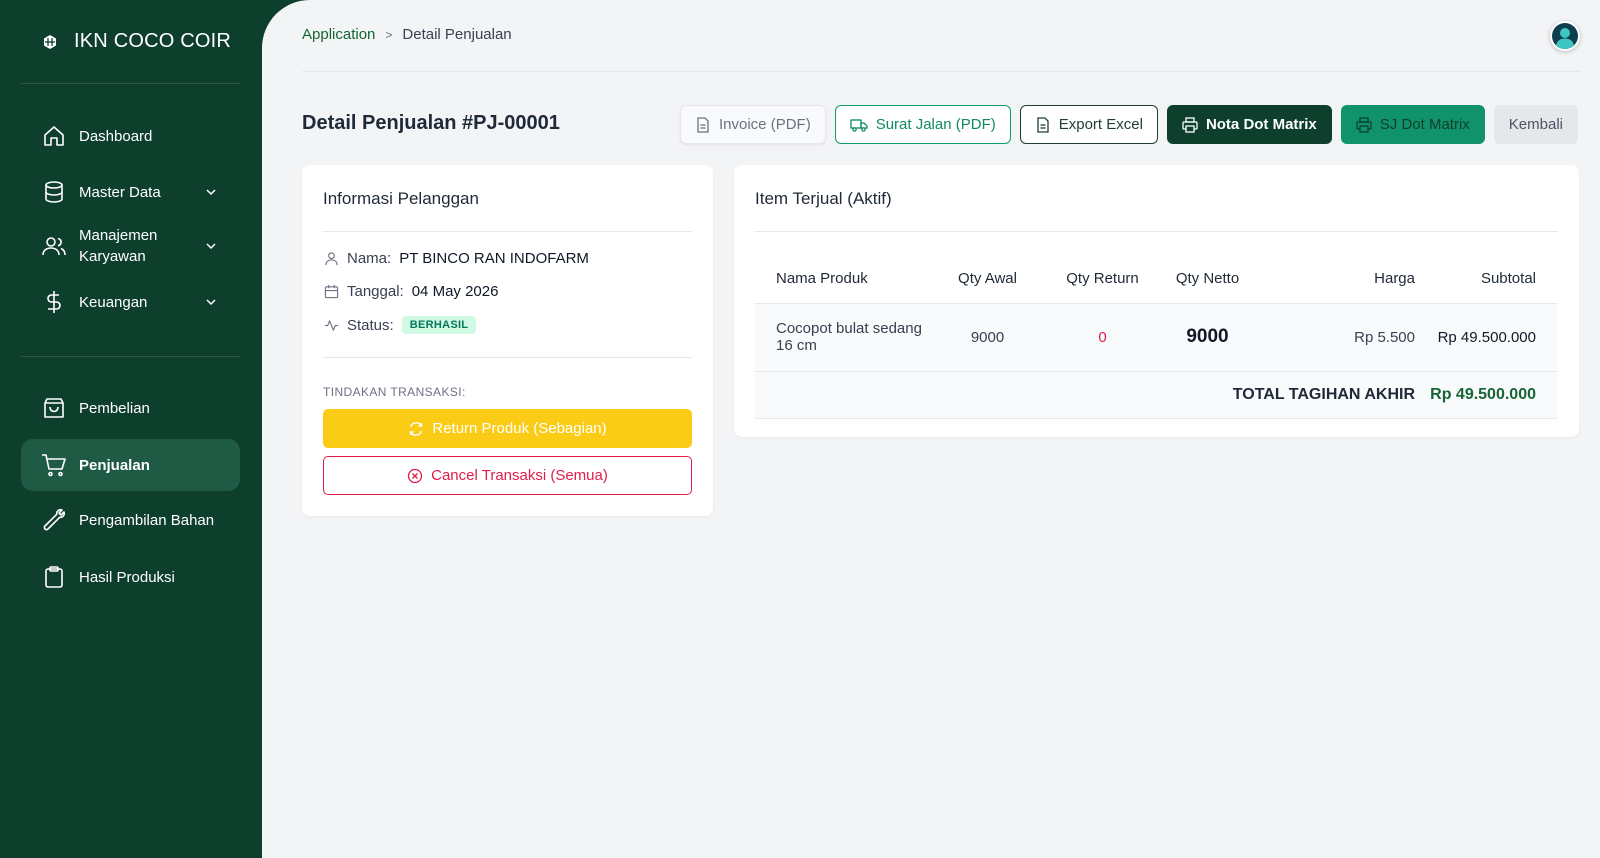  Describe the element at coordinates (455, 291) in the screenshot. I see `customer-date-value: 04 May 2026` at that location.